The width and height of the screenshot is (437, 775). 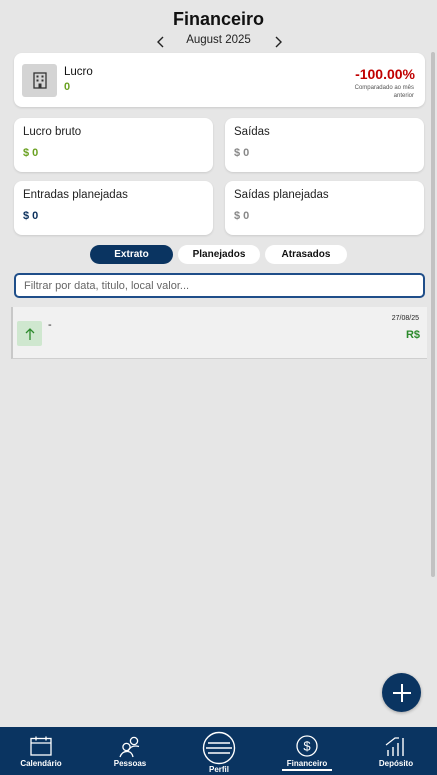 I want to click on profit-comparison-note: Comparadado ao mês anterior, so click(x=384, y=92).